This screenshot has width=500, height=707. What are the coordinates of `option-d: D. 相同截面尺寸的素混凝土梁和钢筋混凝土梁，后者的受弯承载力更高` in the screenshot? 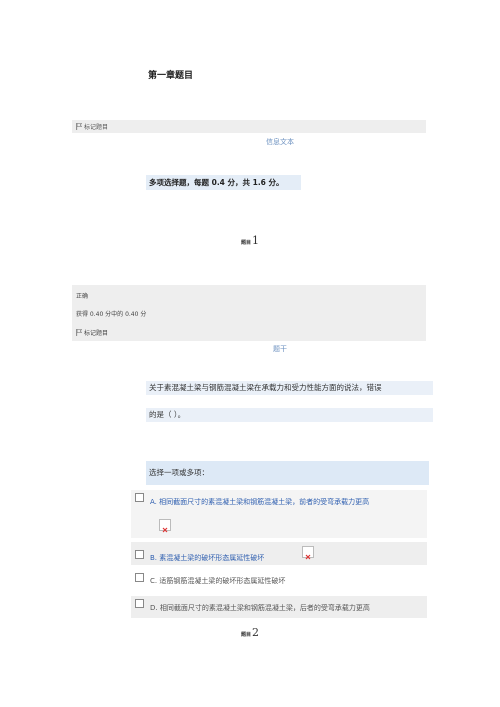 It's located at (279, 607).